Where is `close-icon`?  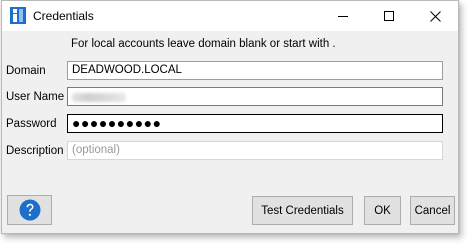
close-icon is located at coordinates (435, 16).